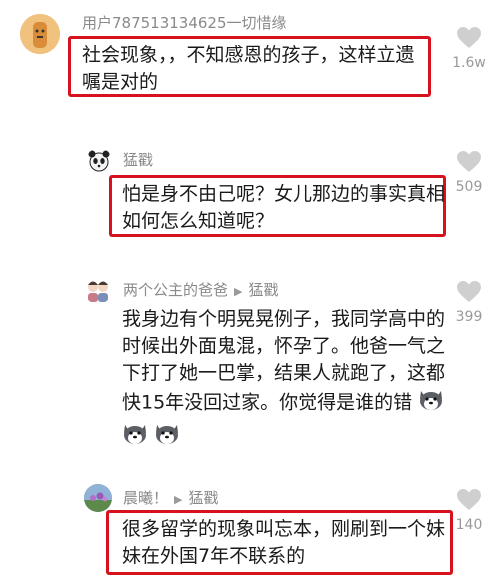 The width and height of the screenshot is (500, 578). I want to click on like-button: 1.6w, so click(469, 48).